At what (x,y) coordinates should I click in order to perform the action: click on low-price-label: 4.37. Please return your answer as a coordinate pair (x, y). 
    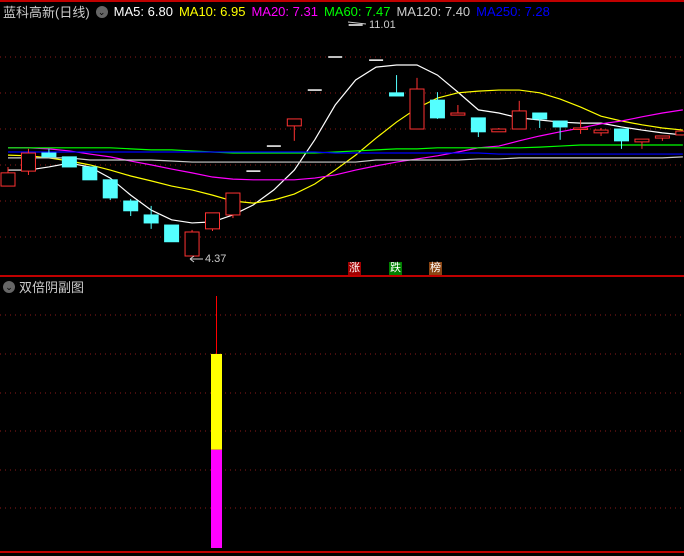
    Looking at the image, I should click on (216, 259).